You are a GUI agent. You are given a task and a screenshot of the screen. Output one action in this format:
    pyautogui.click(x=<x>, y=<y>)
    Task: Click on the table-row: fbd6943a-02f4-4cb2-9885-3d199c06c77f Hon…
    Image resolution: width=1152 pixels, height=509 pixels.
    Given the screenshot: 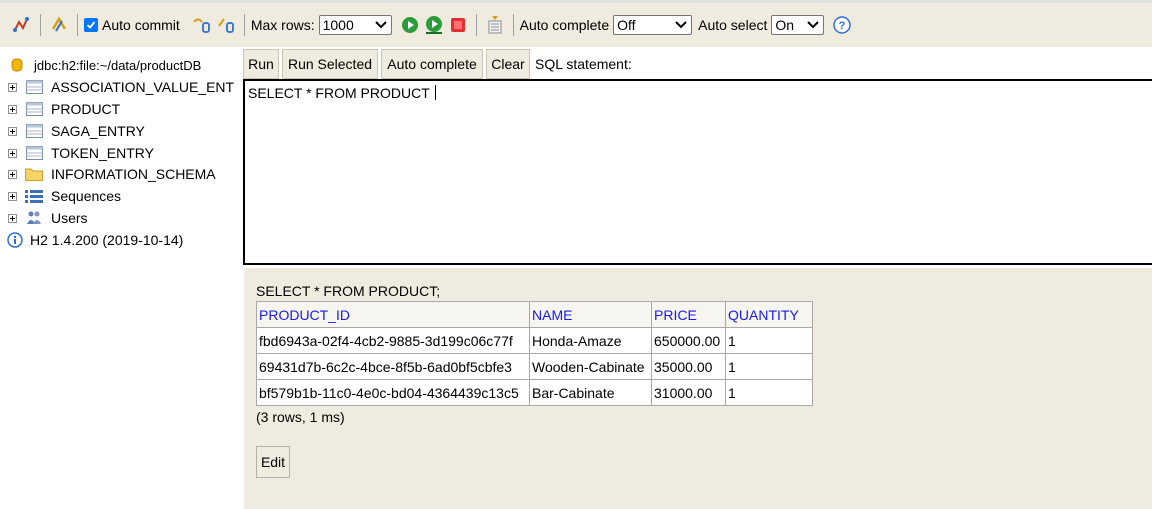 What is the action you would take?
    pyautogui.click(x=534, y=340)
    